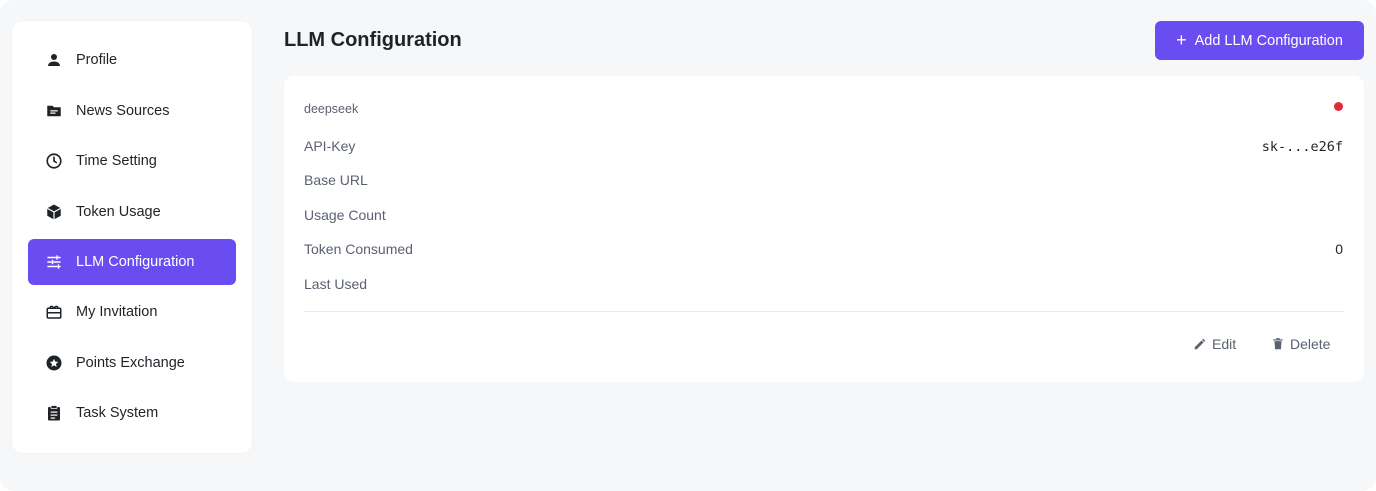 The image size is (1376, 491). What do you see at coordinates (118, 212) in the screenshot?
I see `sidebar-item-label: Token Usage` at bounding box center [118, 212].